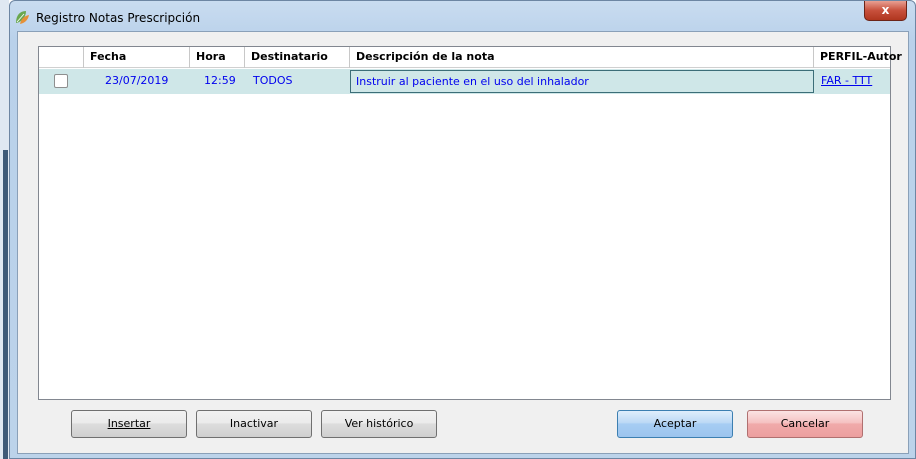 The image size is (916, 459). I want to click on deactivate-button: Inactivar, so click(254, 424).